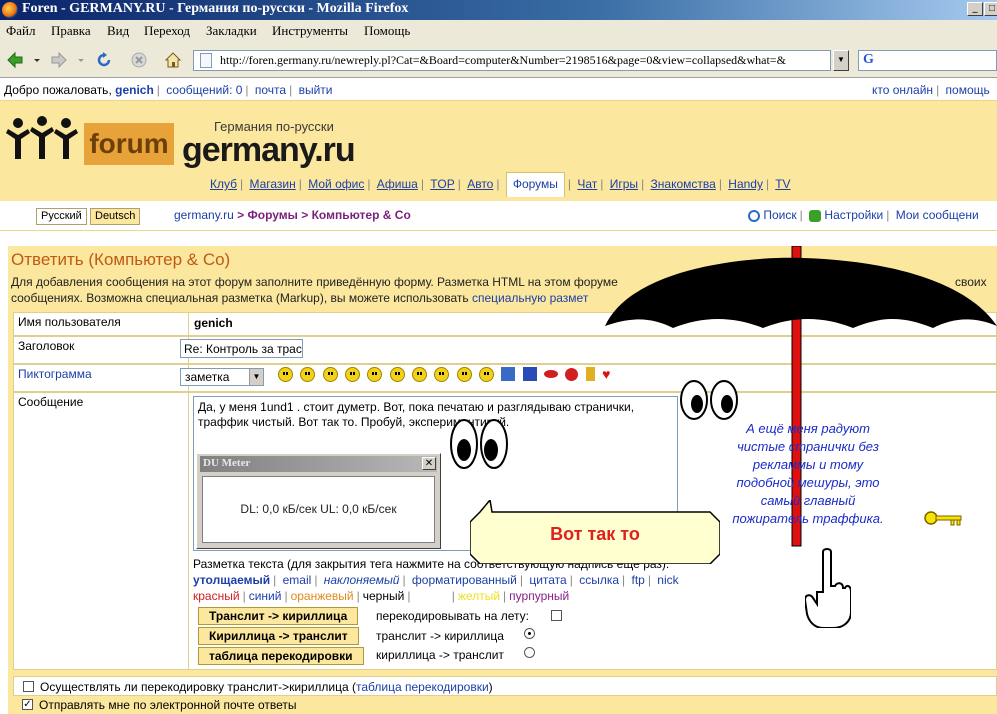 The height and width of the screenshot is (714, 997). What do you see at coordinates (853, 215) in the screenshot?
I see `settings-link: Настройки` at bounding box center [853, 215].